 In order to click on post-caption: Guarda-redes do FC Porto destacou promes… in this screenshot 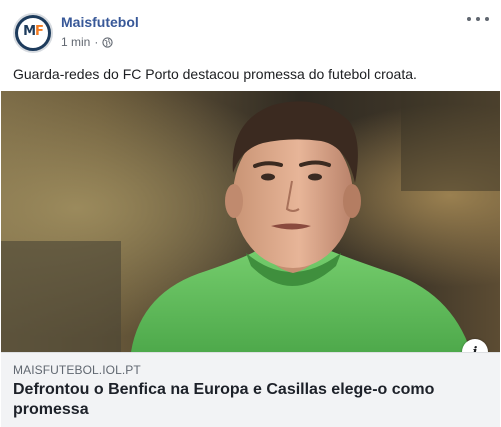, I will do `click(215, 74)`.